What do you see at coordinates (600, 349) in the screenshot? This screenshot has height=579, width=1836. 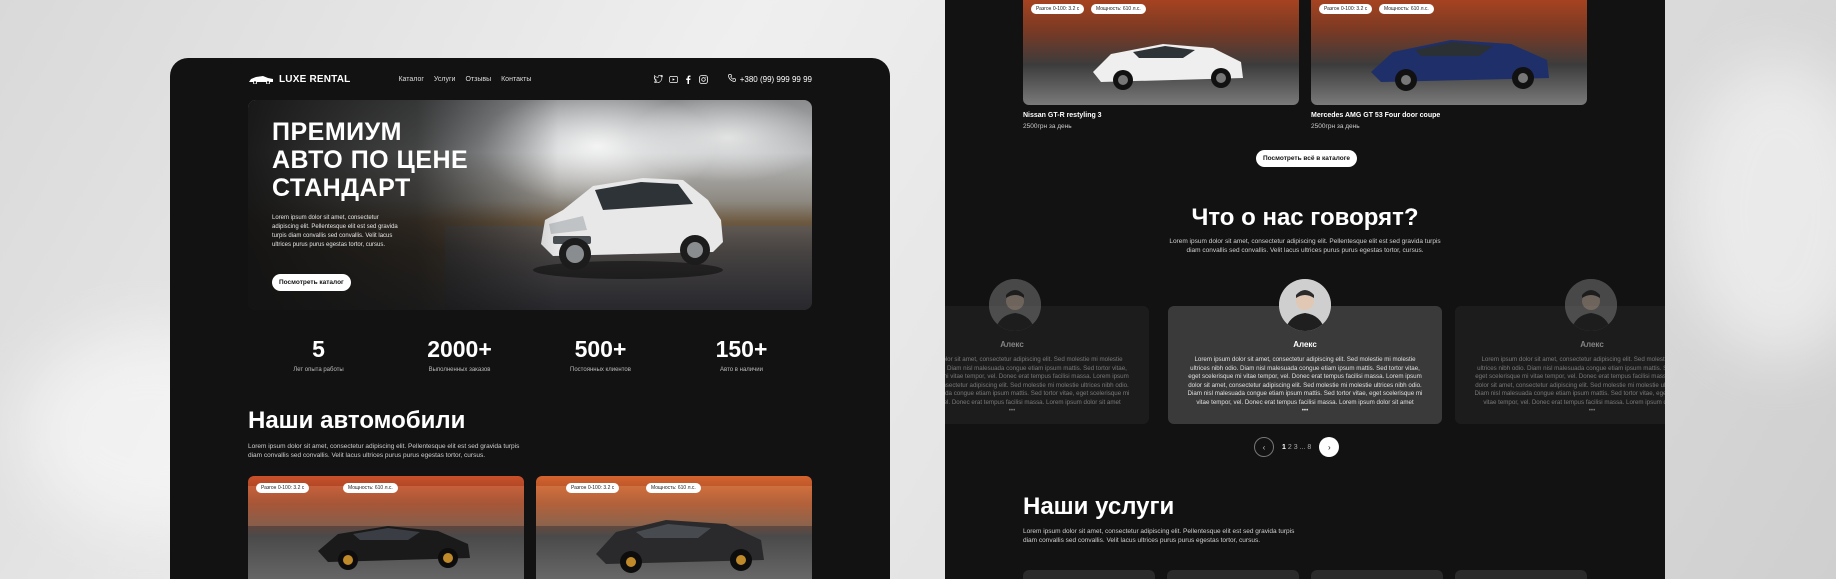 I see `stat-value: 500+` at bounding box center [600, 349].